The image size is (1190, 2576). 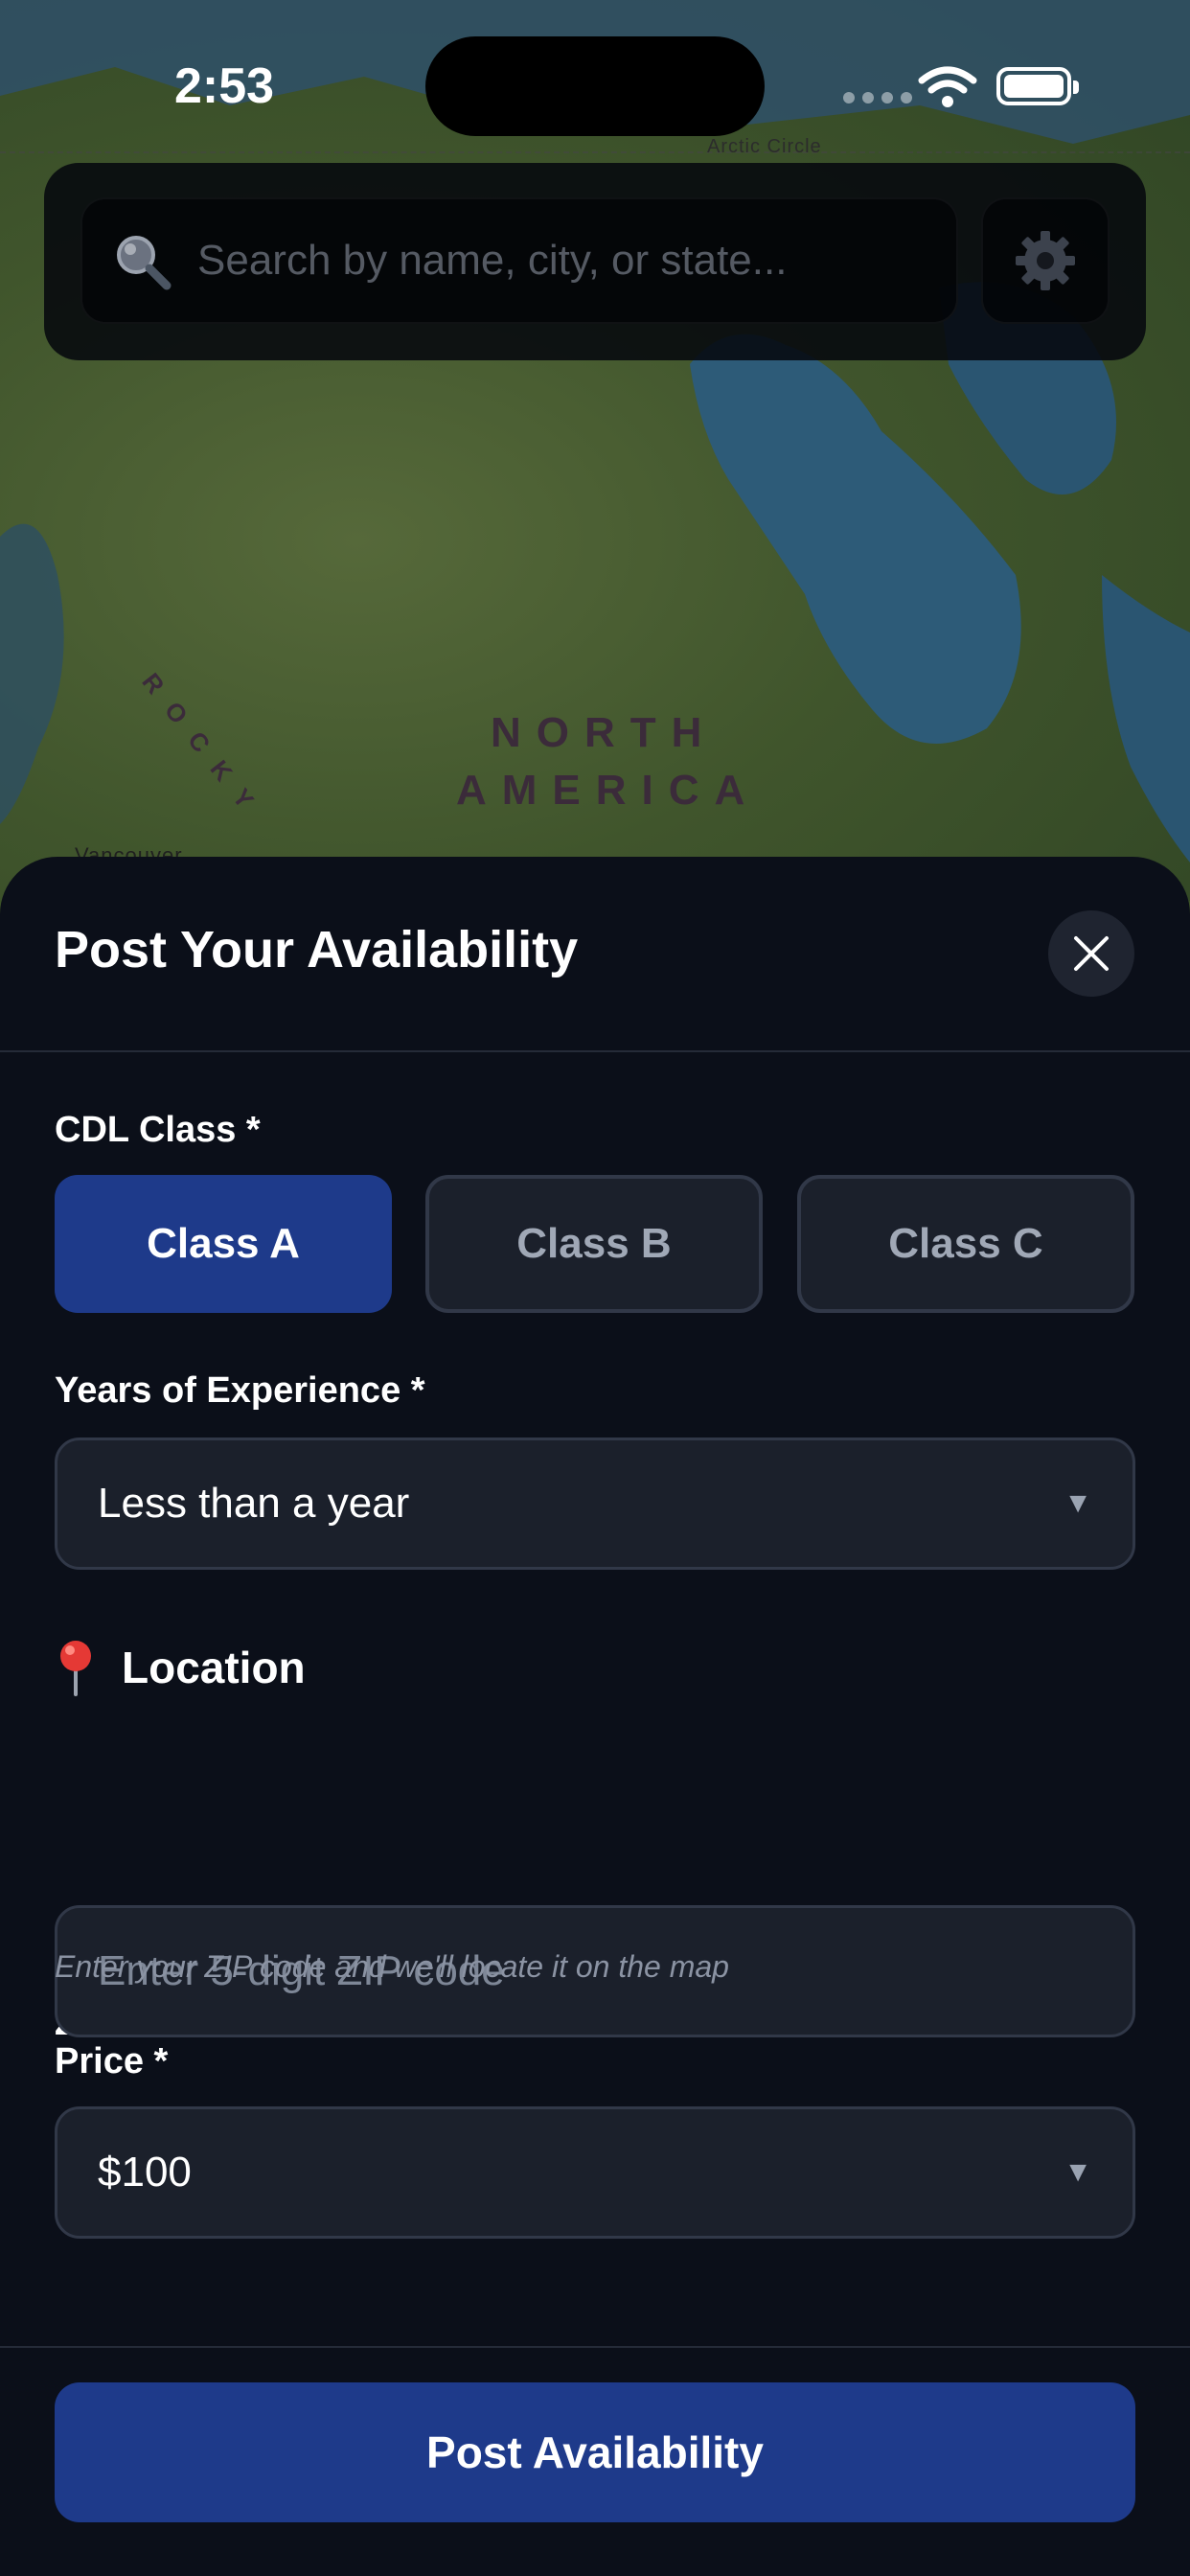 What do you see at coordinates (224, 1244) in the screenshot?
I see `class-a-button: Class A` at bounding box center [224, 1244].